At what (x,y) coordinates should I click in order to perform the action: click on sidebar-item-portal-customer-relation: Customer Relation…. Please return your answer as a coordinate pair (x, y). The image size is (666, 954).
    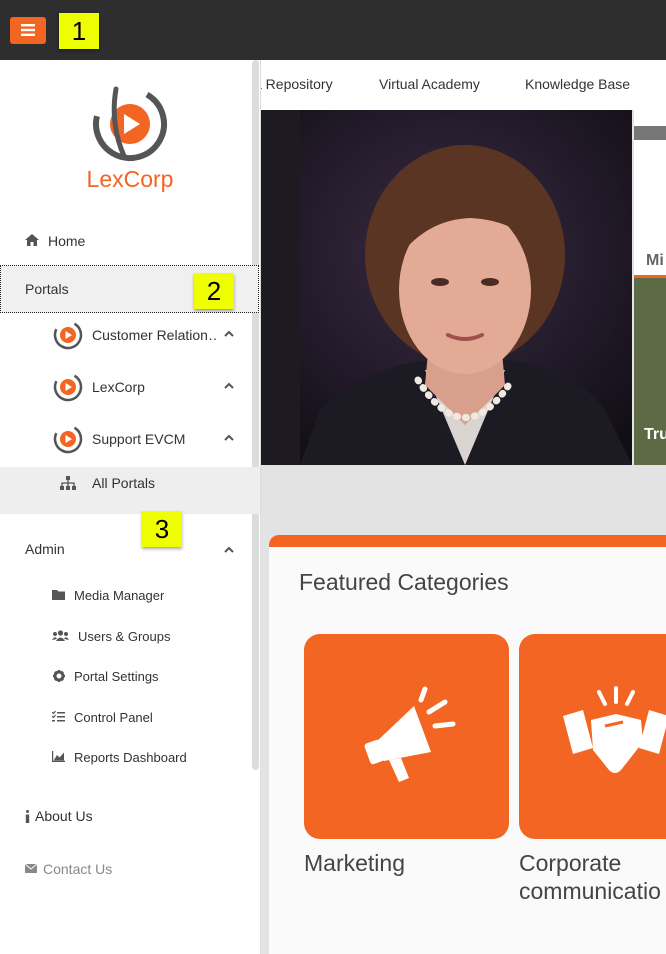
    Looking at the image, I should click on (126, 336).